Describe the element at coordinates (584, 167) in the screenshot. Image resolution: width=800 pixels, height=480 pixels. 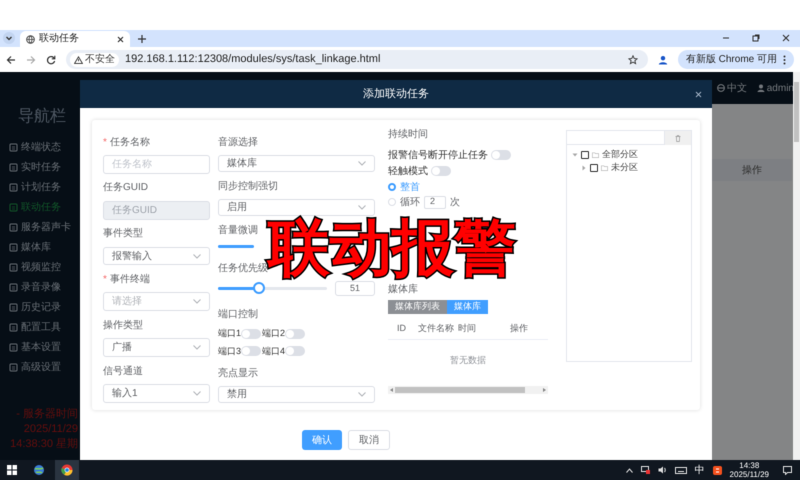
I see `caret-right-icon` at that location.